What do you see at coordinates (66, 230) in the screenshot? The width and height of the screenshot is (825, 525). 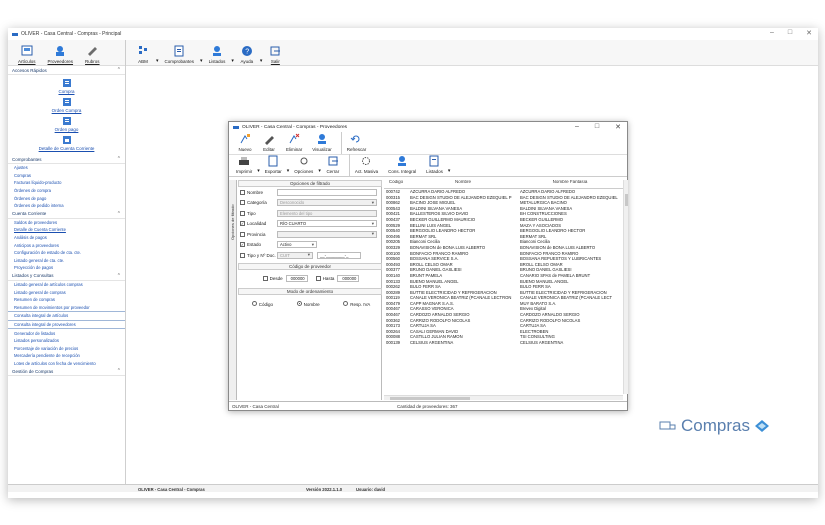 I see `sidebar-link: Detalle de Cuenta Corriente` at bounding box center [66, 230].